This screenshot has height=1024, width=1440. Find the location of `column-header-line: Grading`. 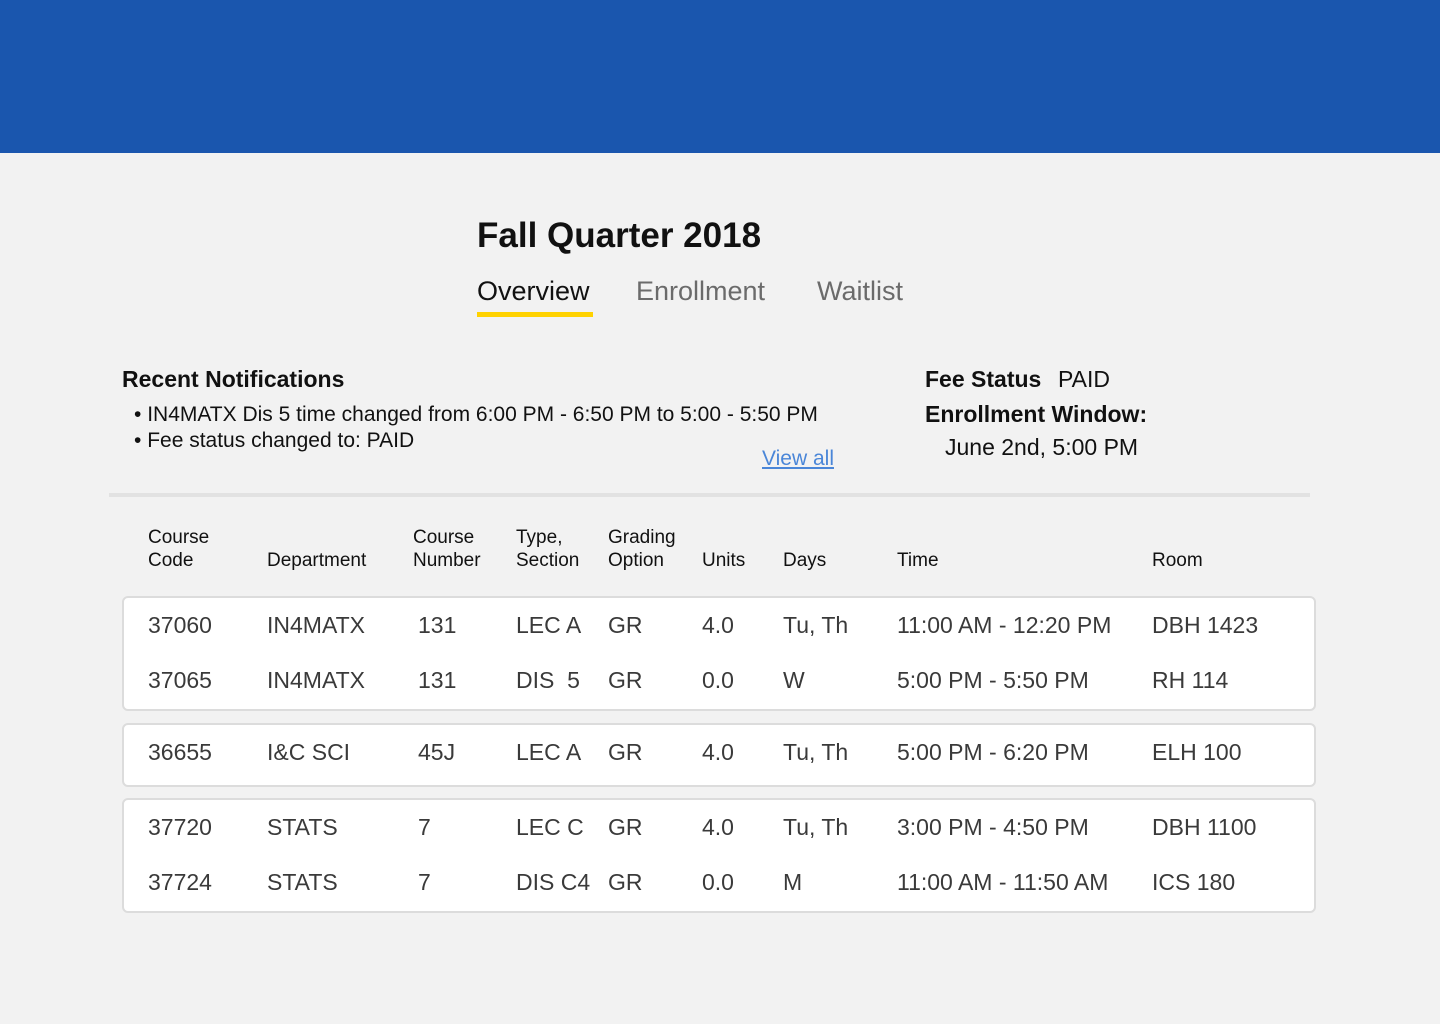

column-header-line: Grading is located at coordinates (642, 537).